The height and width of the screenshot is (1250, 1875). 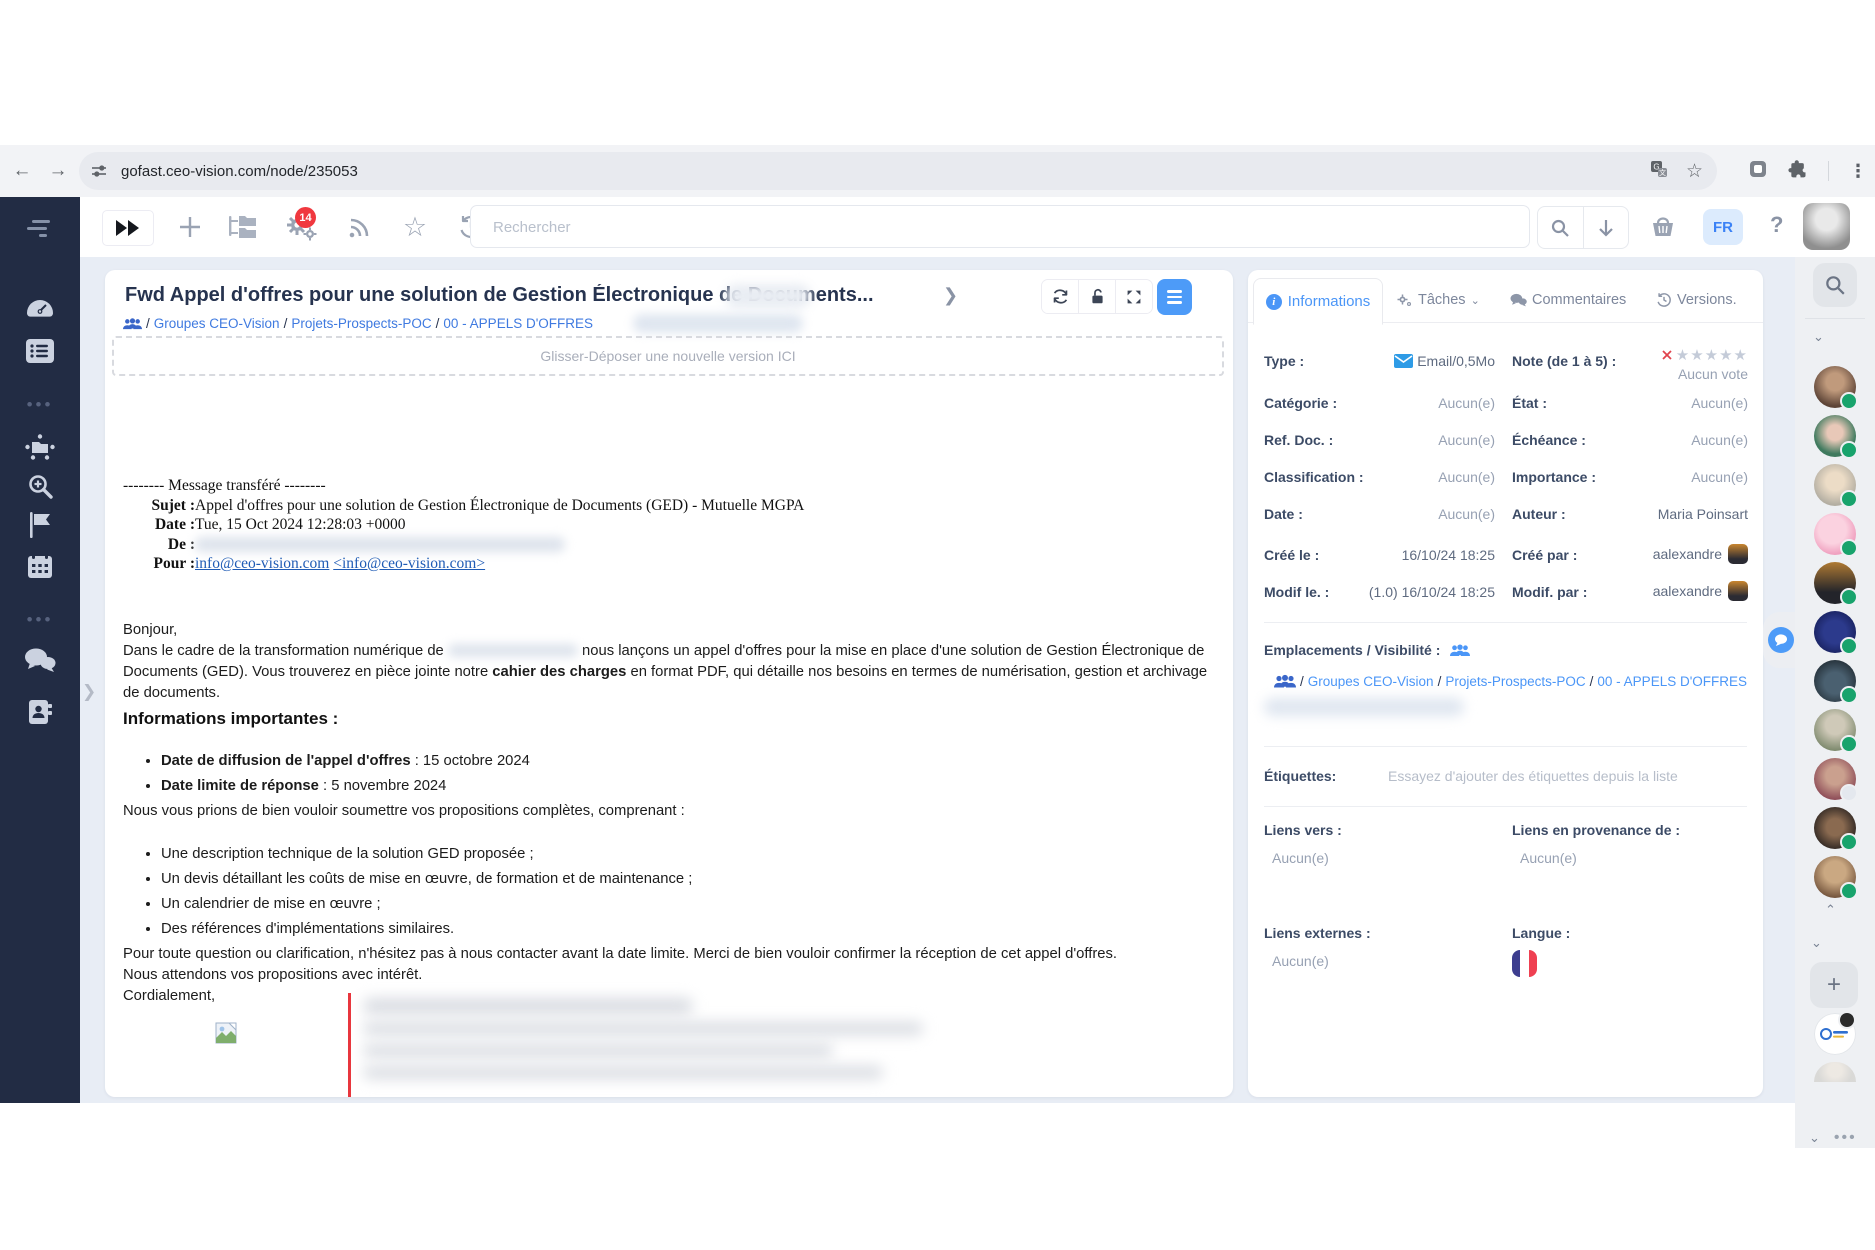 What do you see at coordinates (668, 356) in the screenshot?
I see `dropzone: Glisser-Déposer une nouvelle version ICI` at bounding box center [668, 356].